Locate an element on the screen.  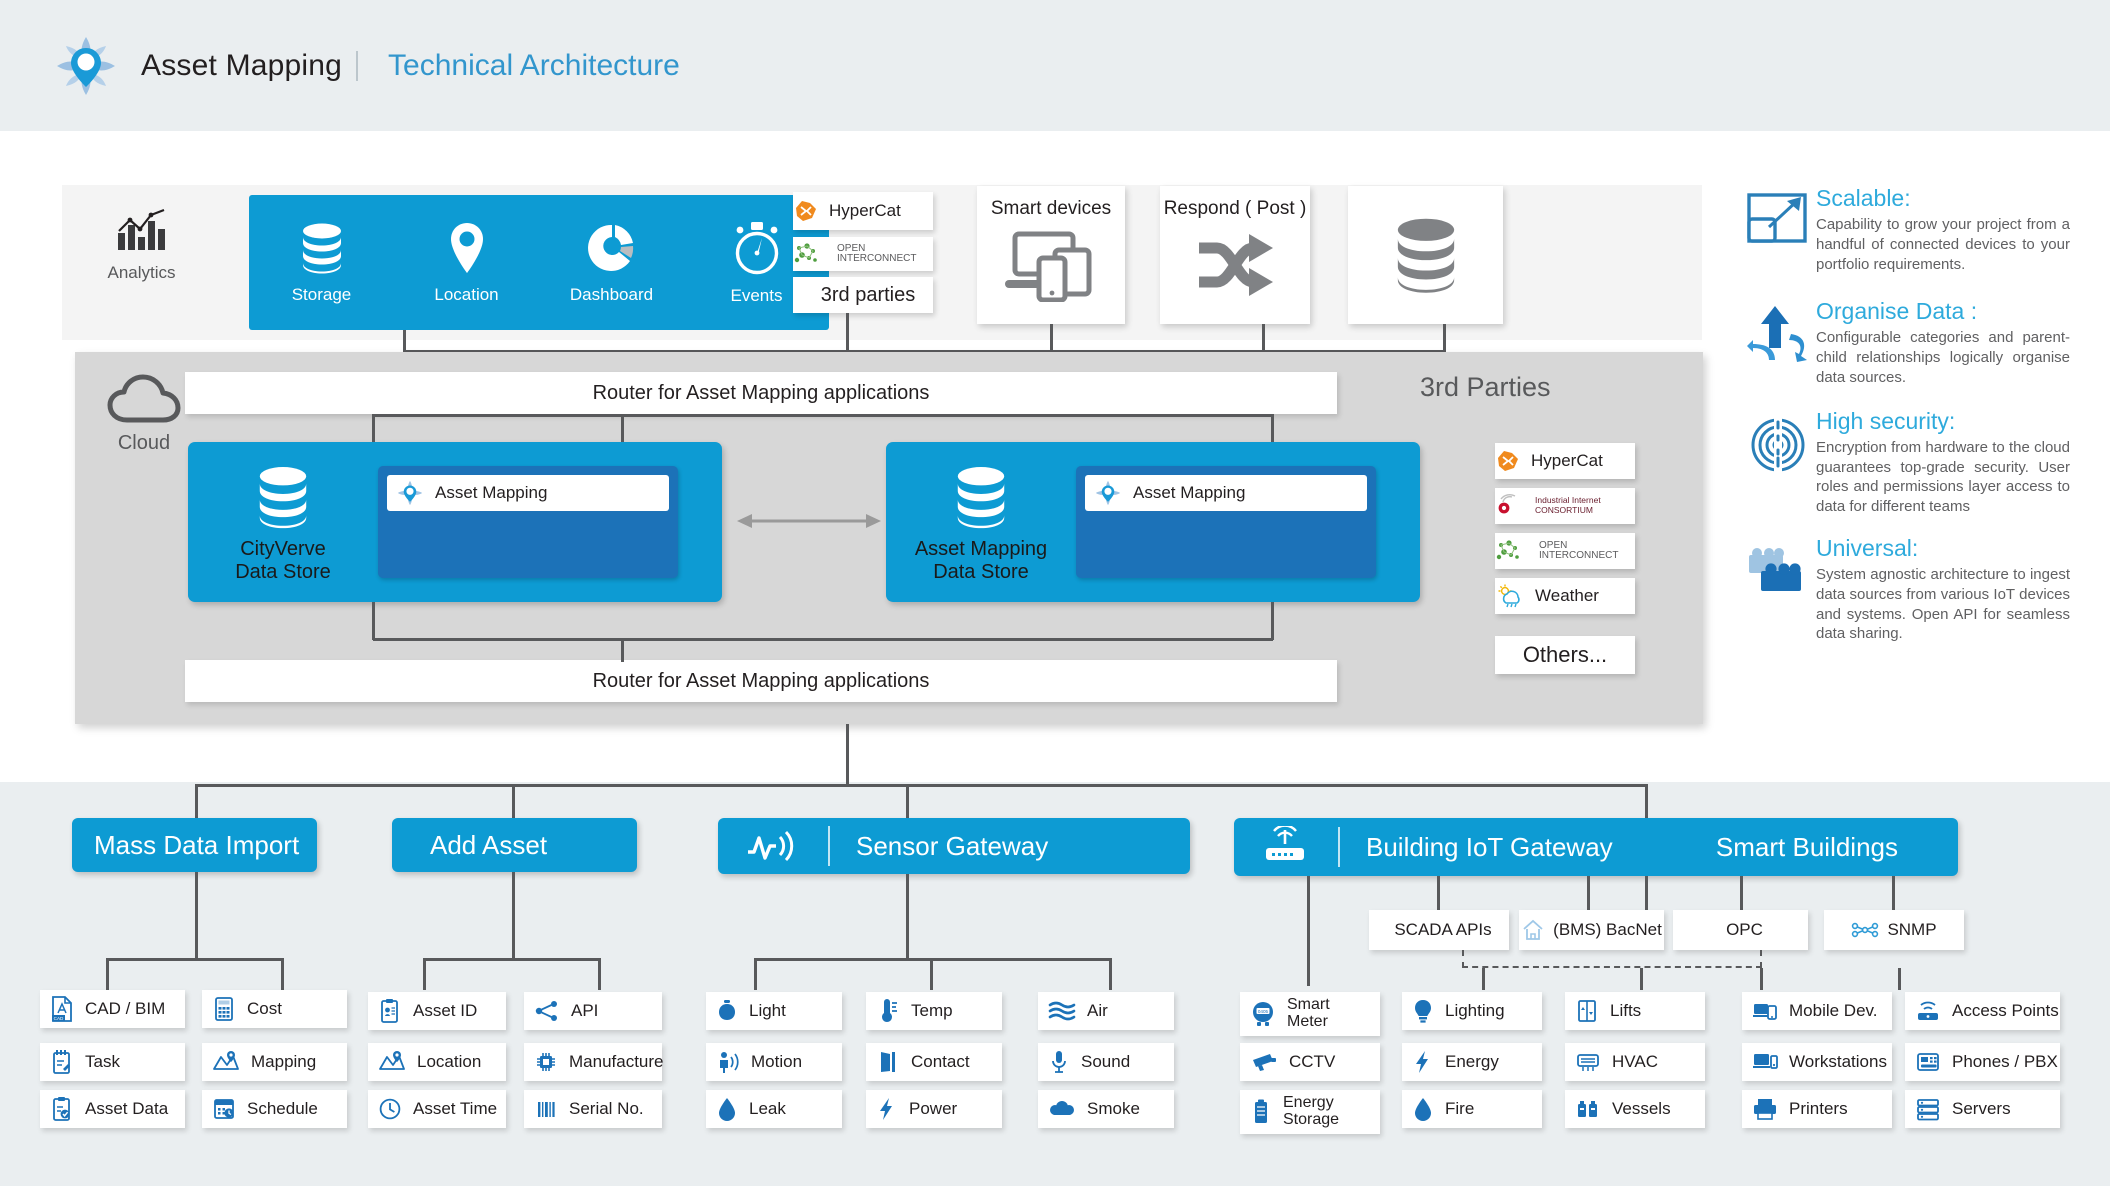
leaf-schedule: Schedule is located at coordinates (274, 1109).